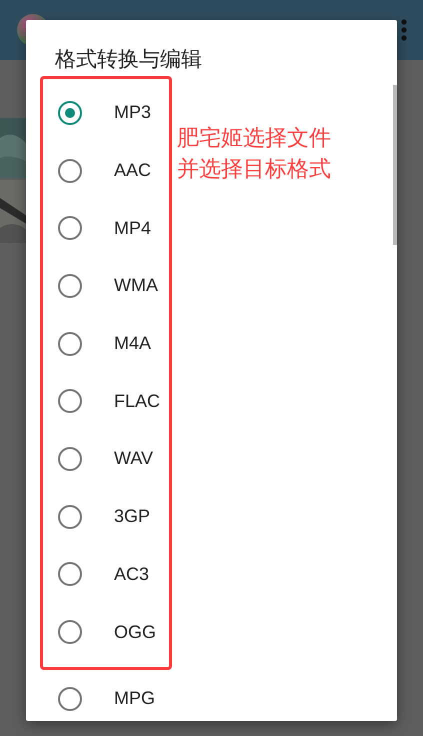 Image resolution: width=423 pixels, height=736 pixels. What do you see at coordinates (106, 401) in the screenshot?
I see `format-option: FLAC` at bounding box center [106, 401].